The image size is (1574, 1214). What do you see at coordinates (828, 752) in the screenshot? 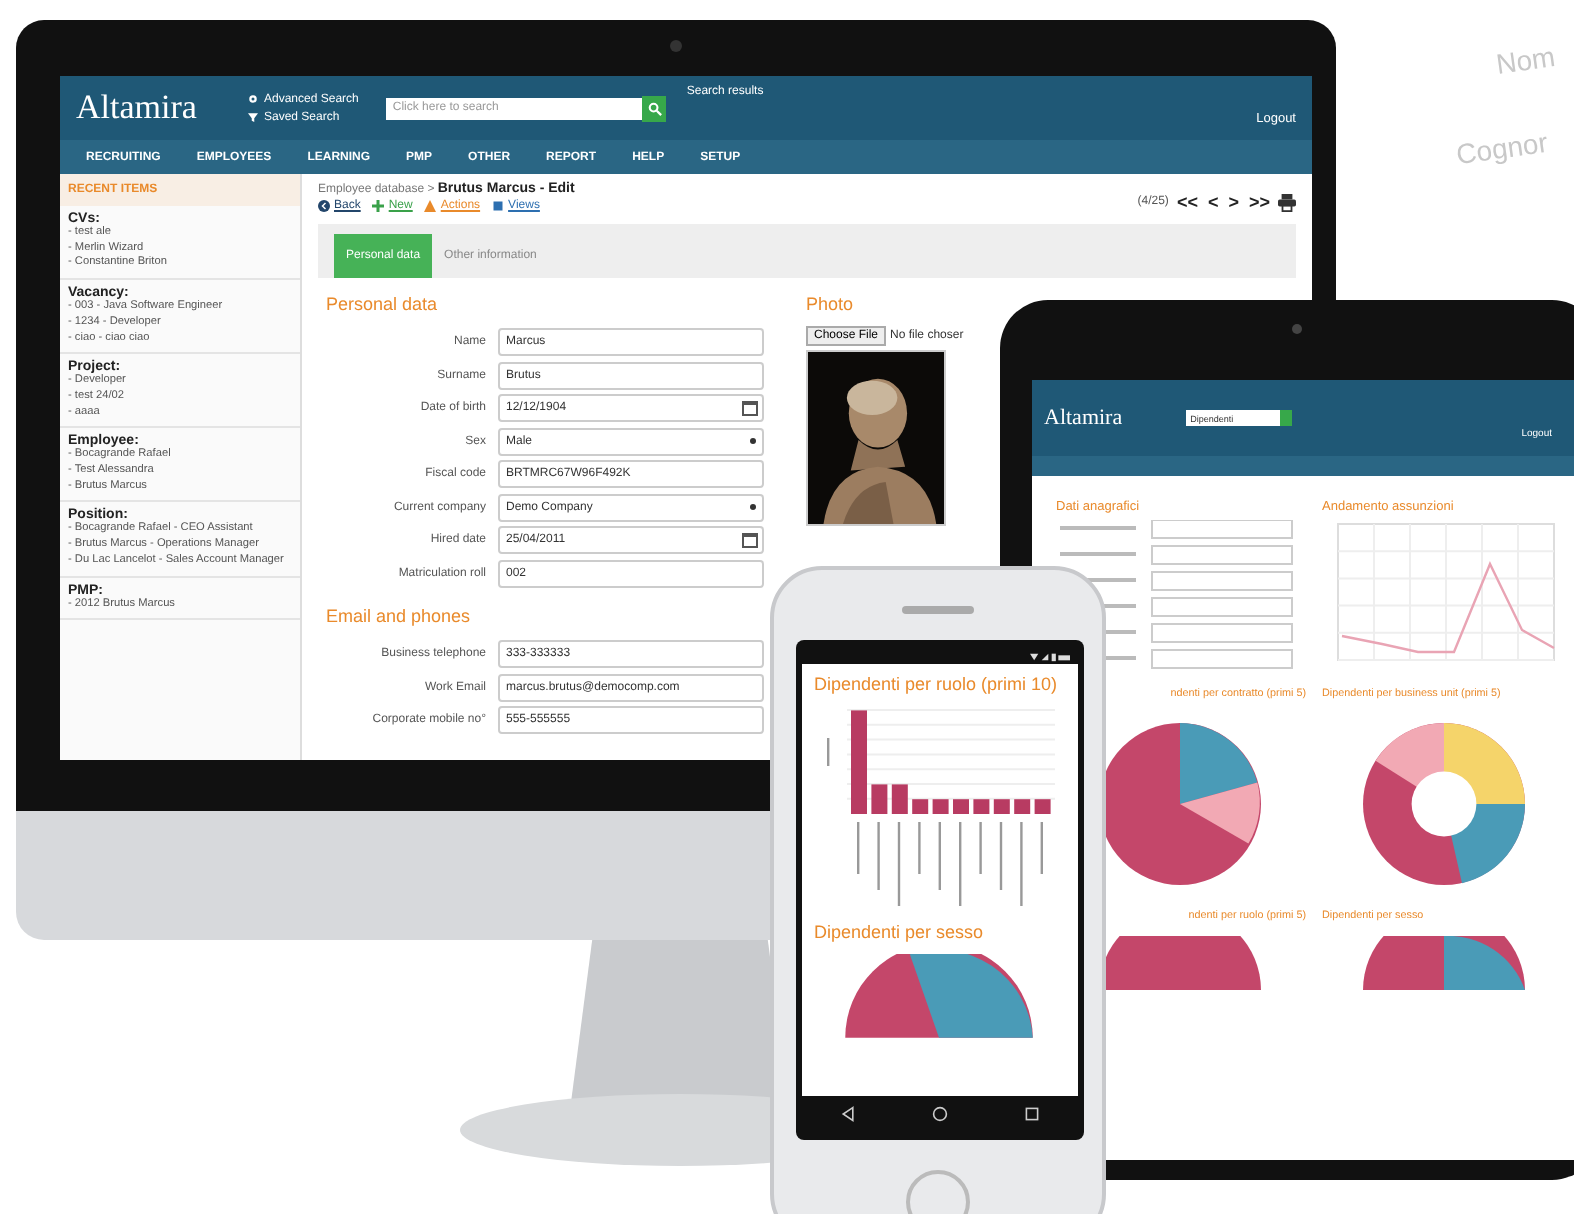
I see `axis-title-mark` at bounding box center [828, 752].